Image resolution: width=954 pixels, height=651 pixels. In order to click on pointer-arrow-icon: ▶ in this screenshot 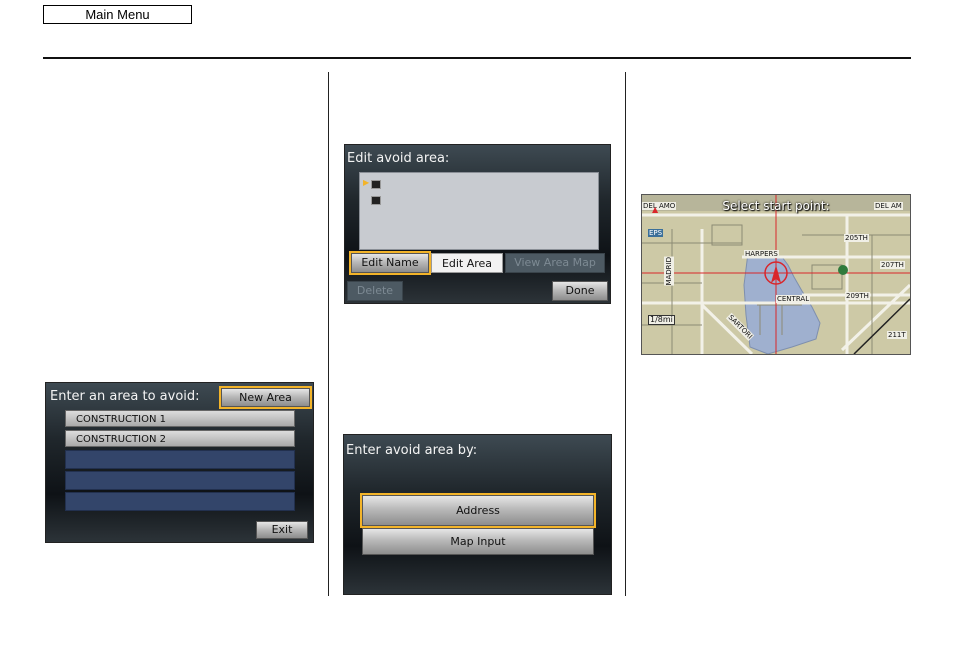, I will do `click(366, 182)`.